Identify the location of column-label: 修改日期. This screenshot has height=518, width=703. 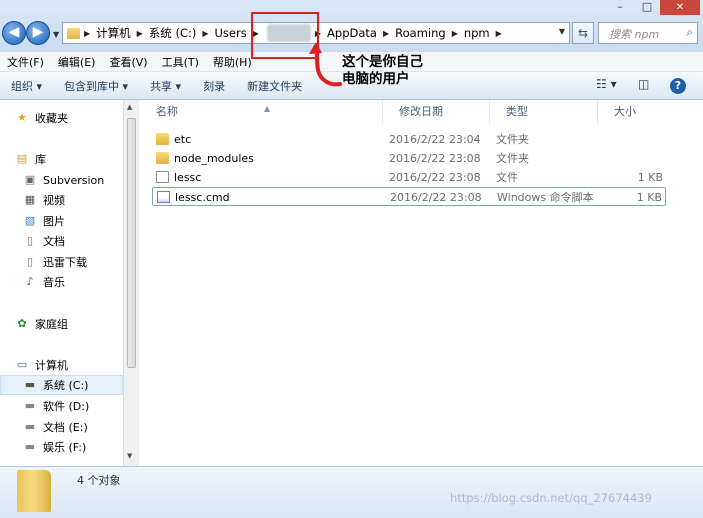
(421, 111).